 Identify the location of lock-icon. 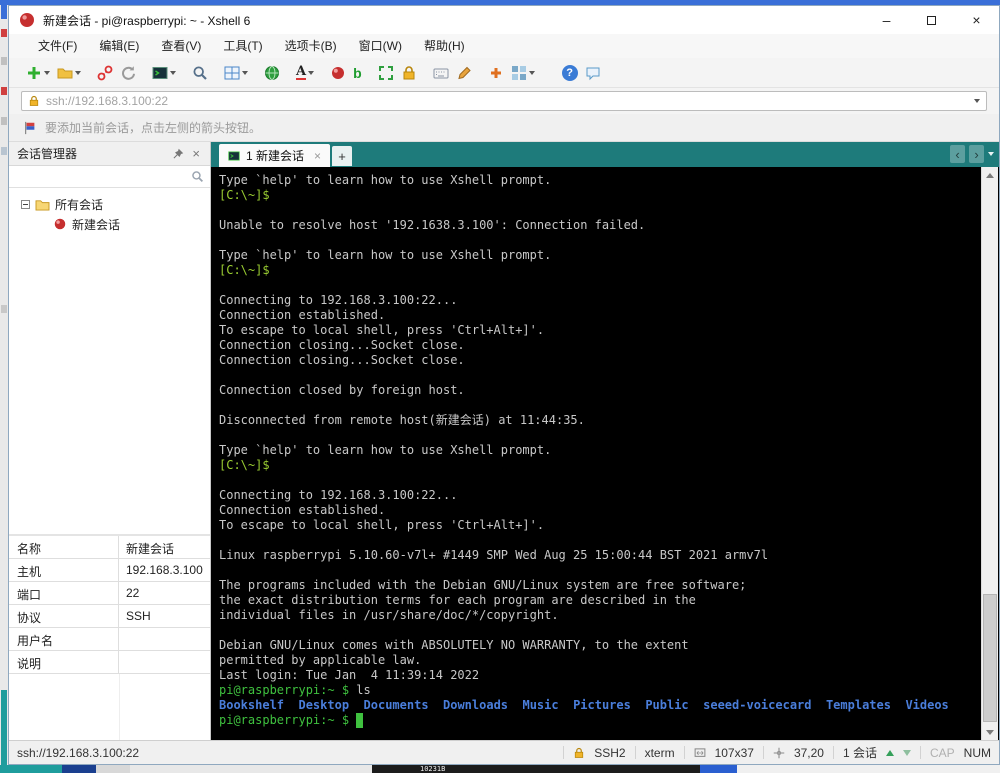
(409, 72).